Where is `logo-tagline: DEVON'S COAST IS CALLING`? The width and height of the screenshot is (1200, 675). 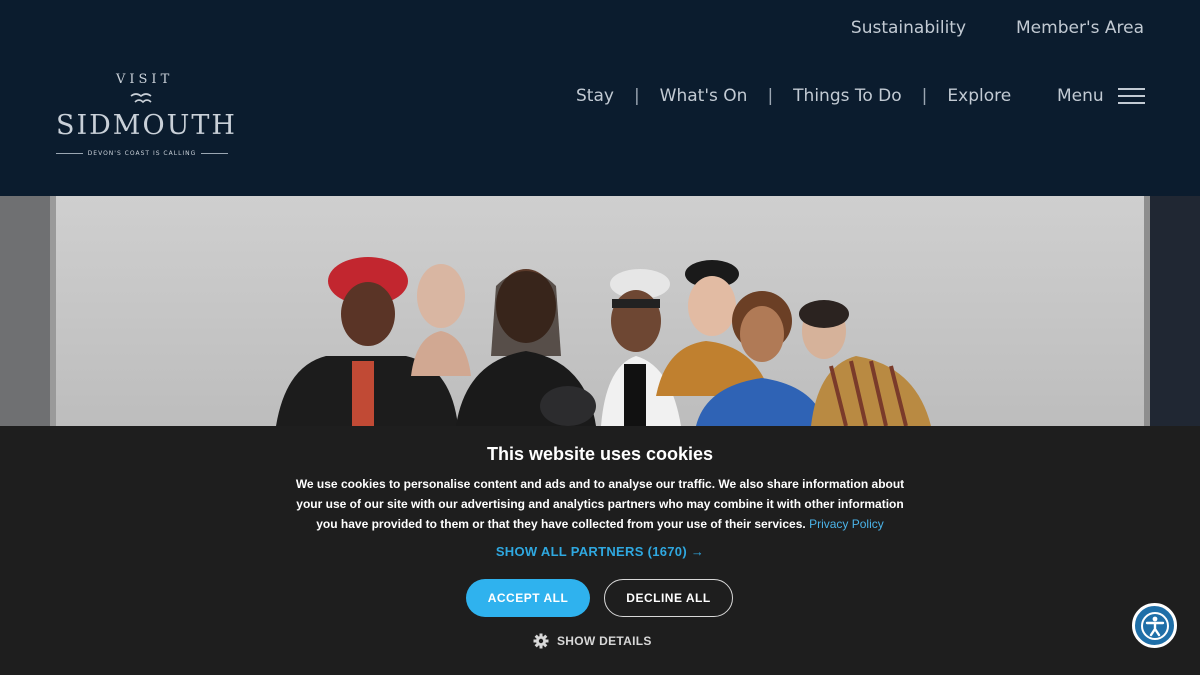
logo-tagline: DEVON'S COAST IS CALLING is located at coordinates (142, 153).